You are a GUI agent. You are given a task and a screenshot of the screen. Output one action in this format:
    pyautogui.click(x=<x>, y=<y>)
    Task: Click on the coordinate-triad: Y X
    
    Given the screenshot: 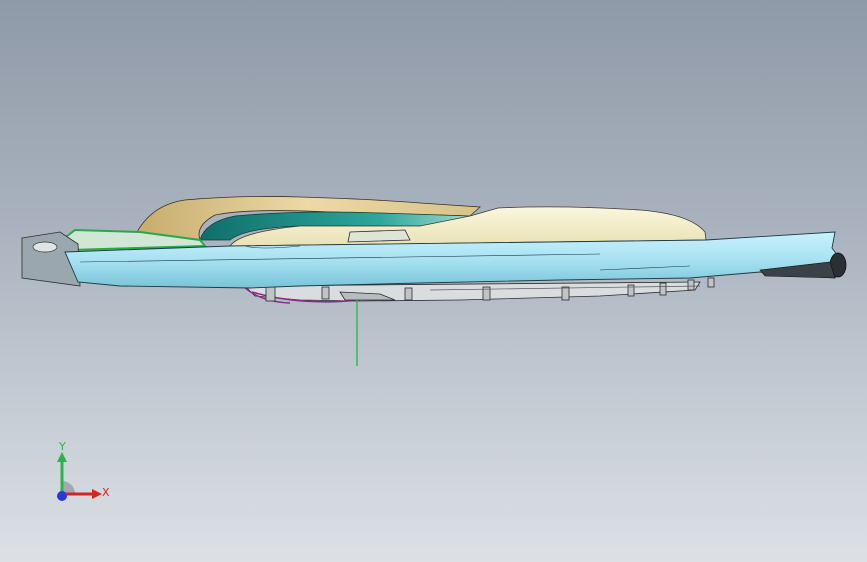 What is the action you would take?
    pyautogui.click(x=82, y=476)
    